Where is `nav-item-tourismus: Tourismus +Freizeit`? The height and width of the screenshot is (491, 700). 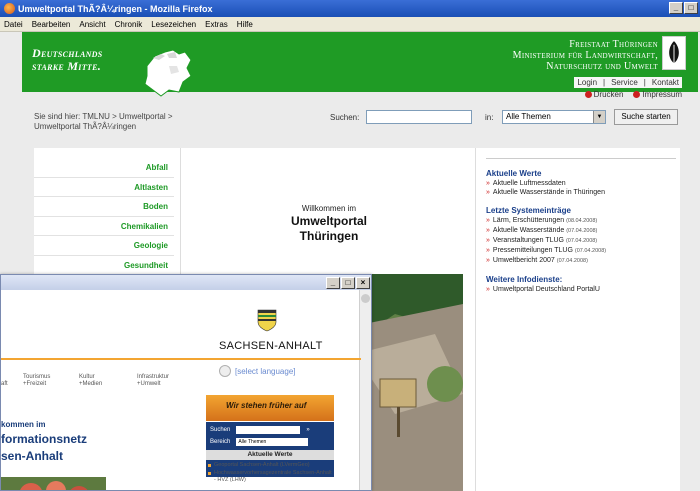 nav-item-tourismus: Tourismus +Freizeit is located at coordinates (36, 381).